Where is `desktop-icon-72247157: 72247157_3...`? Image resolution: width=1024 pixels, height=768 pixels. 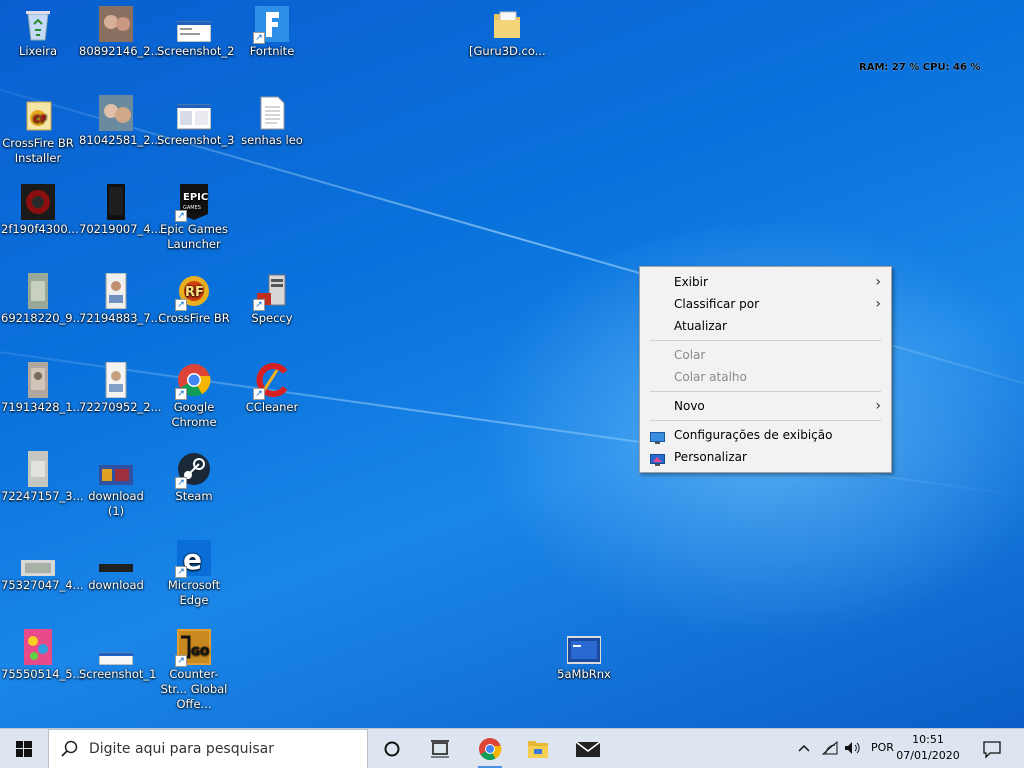 desktop-icon-72247157: 72247157_3... is located at coordinates (42, 474).